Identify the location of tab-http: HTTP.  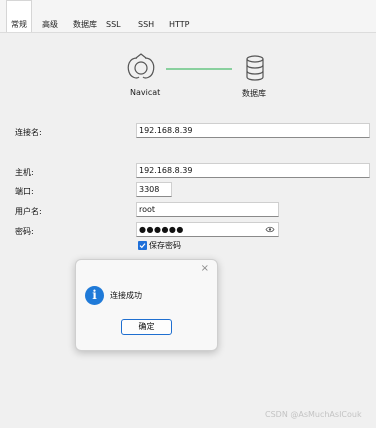
(179, 16).